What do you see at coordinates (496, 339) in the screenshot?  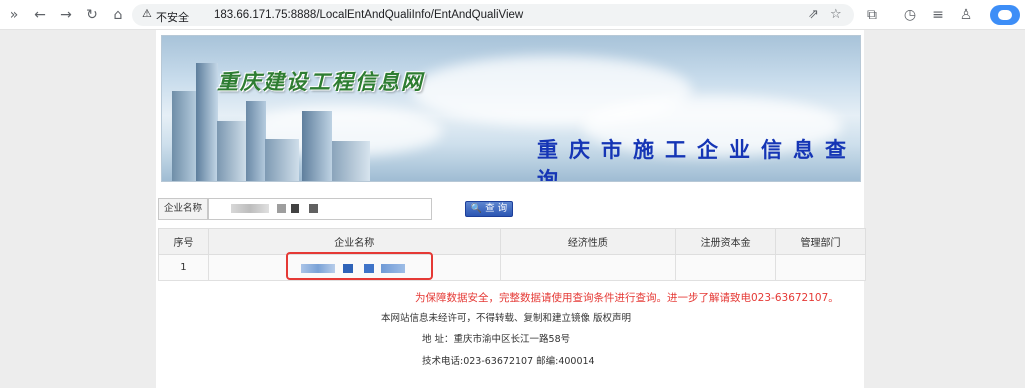 I see `footer-address: 地 址：重庆市渝中区长江一路58号` at bounding box center [496, 339].